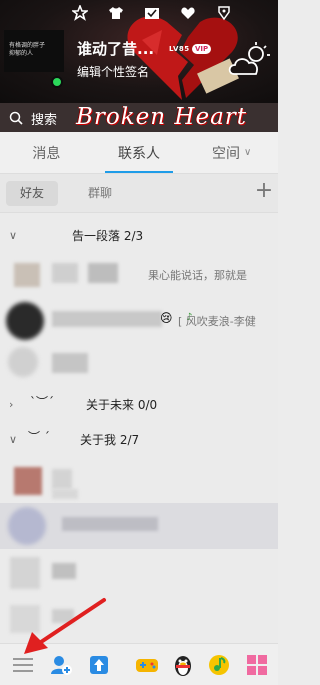 The width and height of the screenshot is (320, 685). I want to click on vip-badge: VIP, so click(202, 49).